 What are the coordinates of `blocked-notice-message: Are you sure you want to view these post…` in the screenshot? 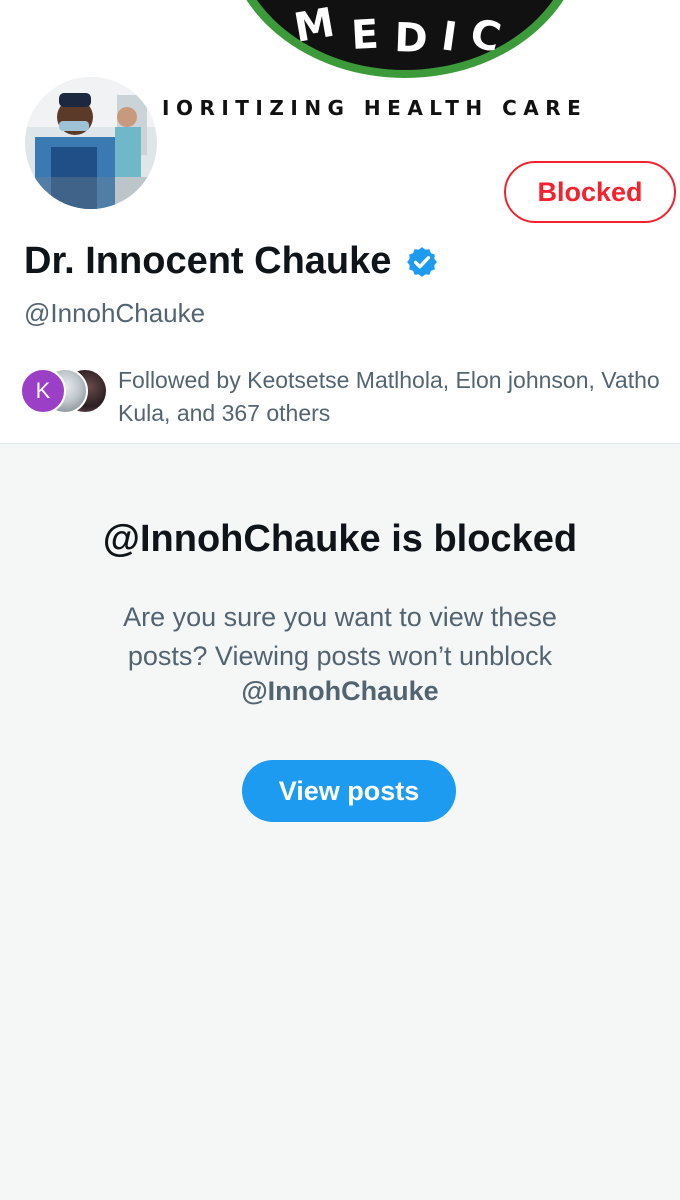 It's located at (340, 636).